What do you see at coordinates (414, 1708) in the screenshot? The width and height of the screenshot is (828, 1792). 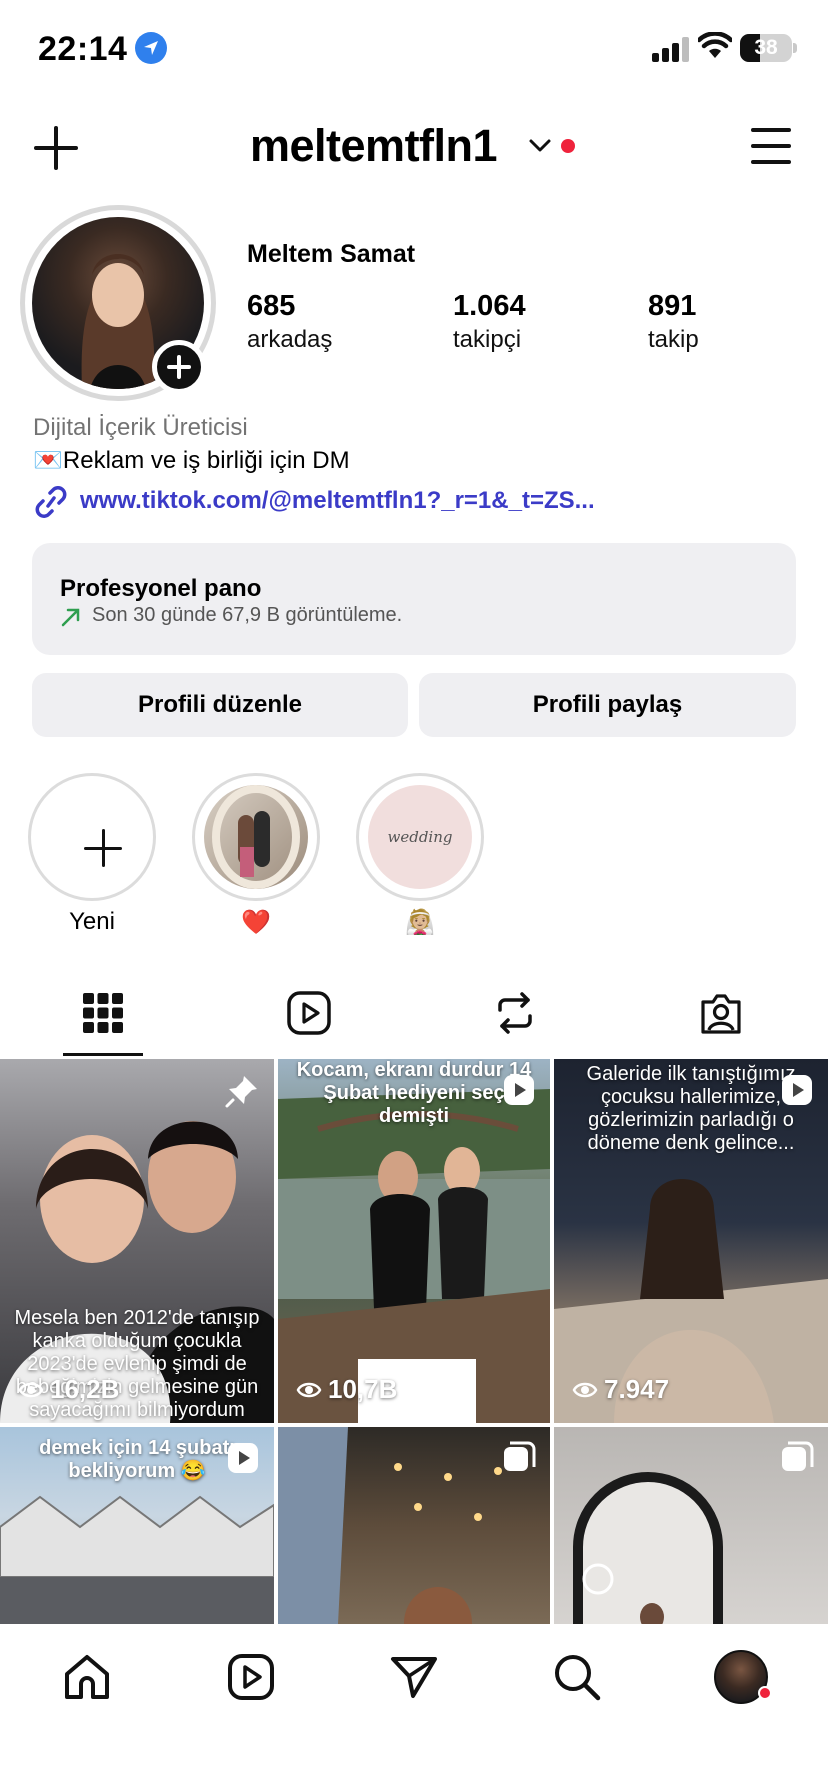 I see `bottom-navigation` at bounding box center [414, 1708].